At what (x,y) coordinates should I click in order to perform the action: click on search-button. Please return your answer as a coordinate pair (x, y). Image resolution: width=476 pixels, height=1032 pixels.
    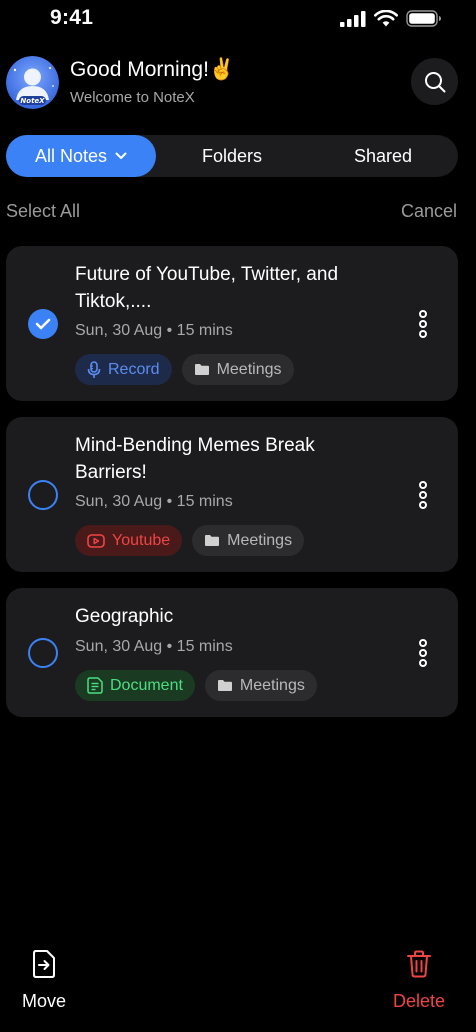
    Looking at the image, I should click on (434, 81).